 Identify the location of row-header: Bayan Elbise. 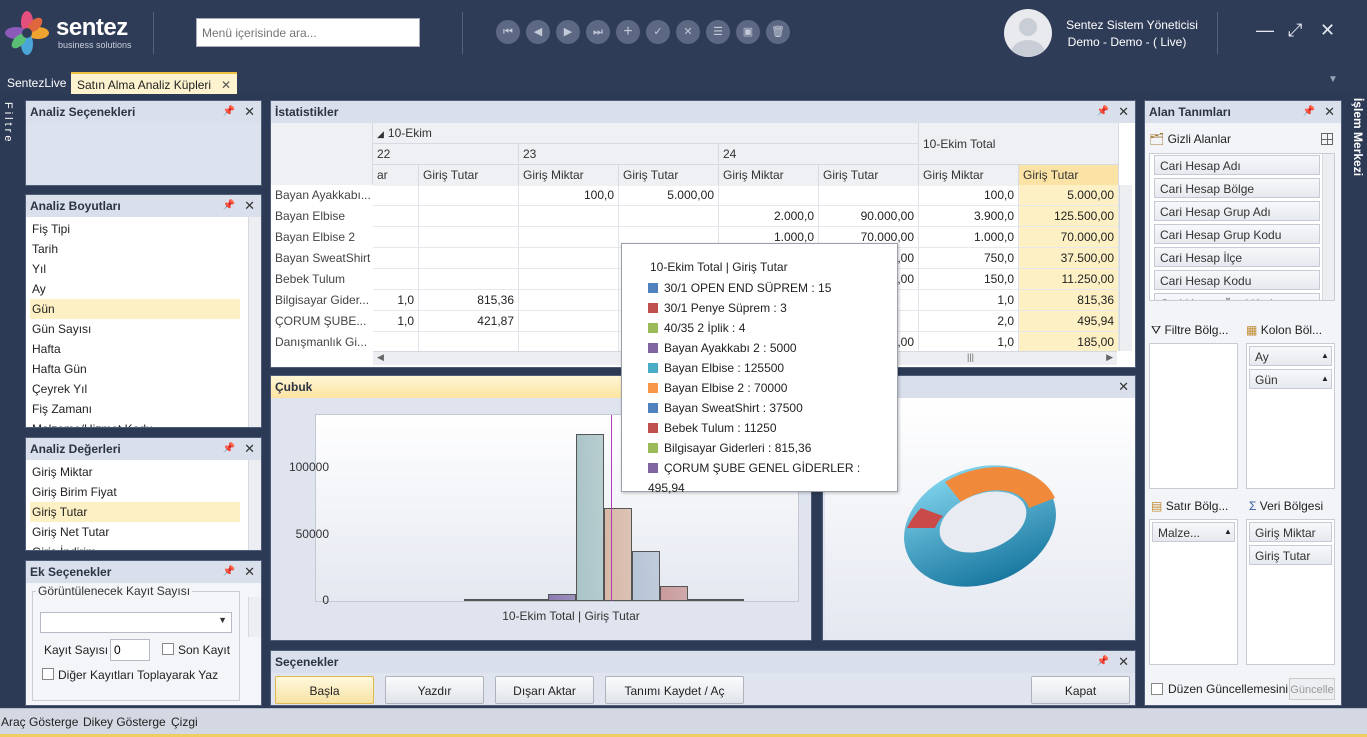
(321, 216).